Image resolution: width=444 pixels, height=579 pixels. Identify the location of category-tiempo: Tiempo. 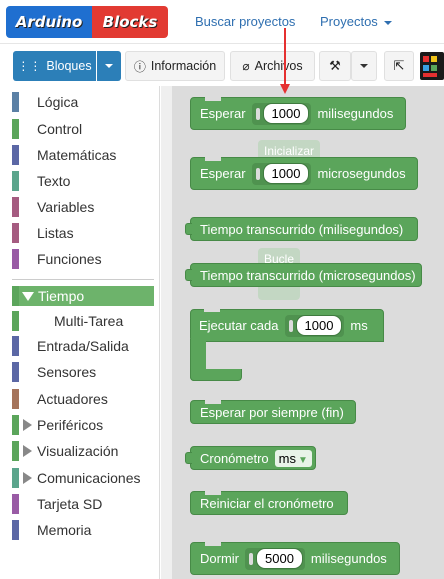
(83, 296).